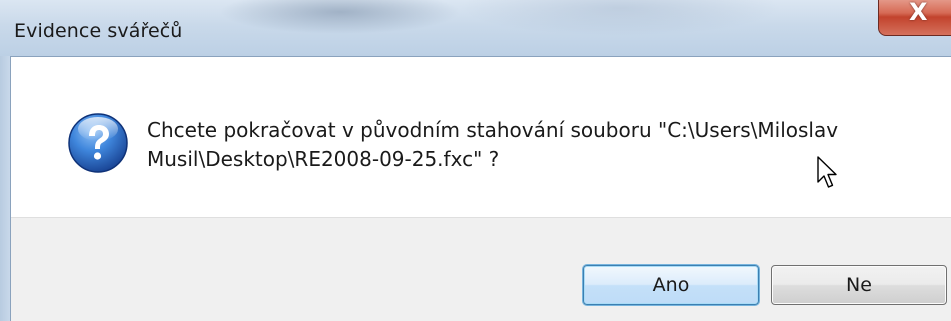 The height and width of the screenshot is (321, 951). Describe the element at coordinates (671, 285) in the screenshot. I see `yes-button: Ano` at that location.